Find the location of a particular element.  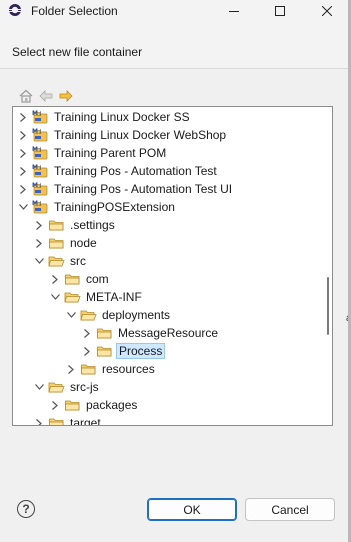

tree-item: MessageResource is located at coordinates (150, 333).